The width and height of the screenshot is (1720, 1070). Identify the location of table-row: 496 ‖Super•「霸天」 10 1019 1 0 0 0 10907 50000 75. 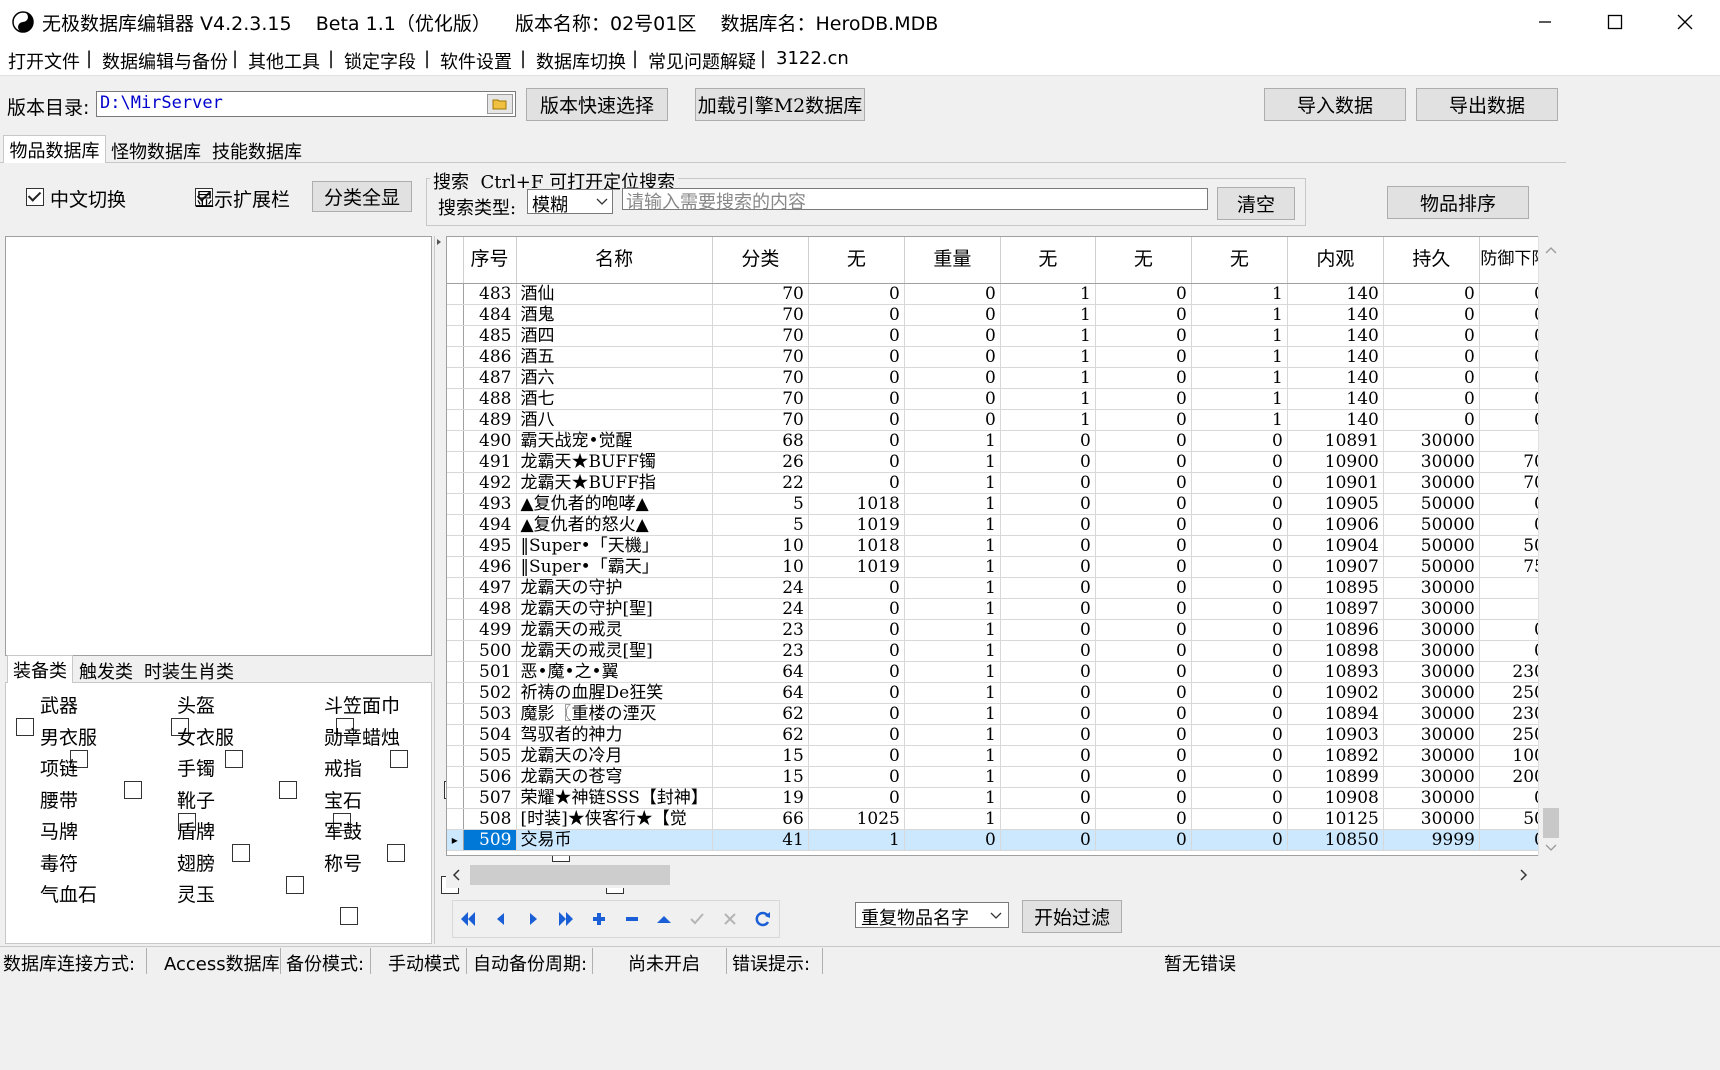
(998, 567).